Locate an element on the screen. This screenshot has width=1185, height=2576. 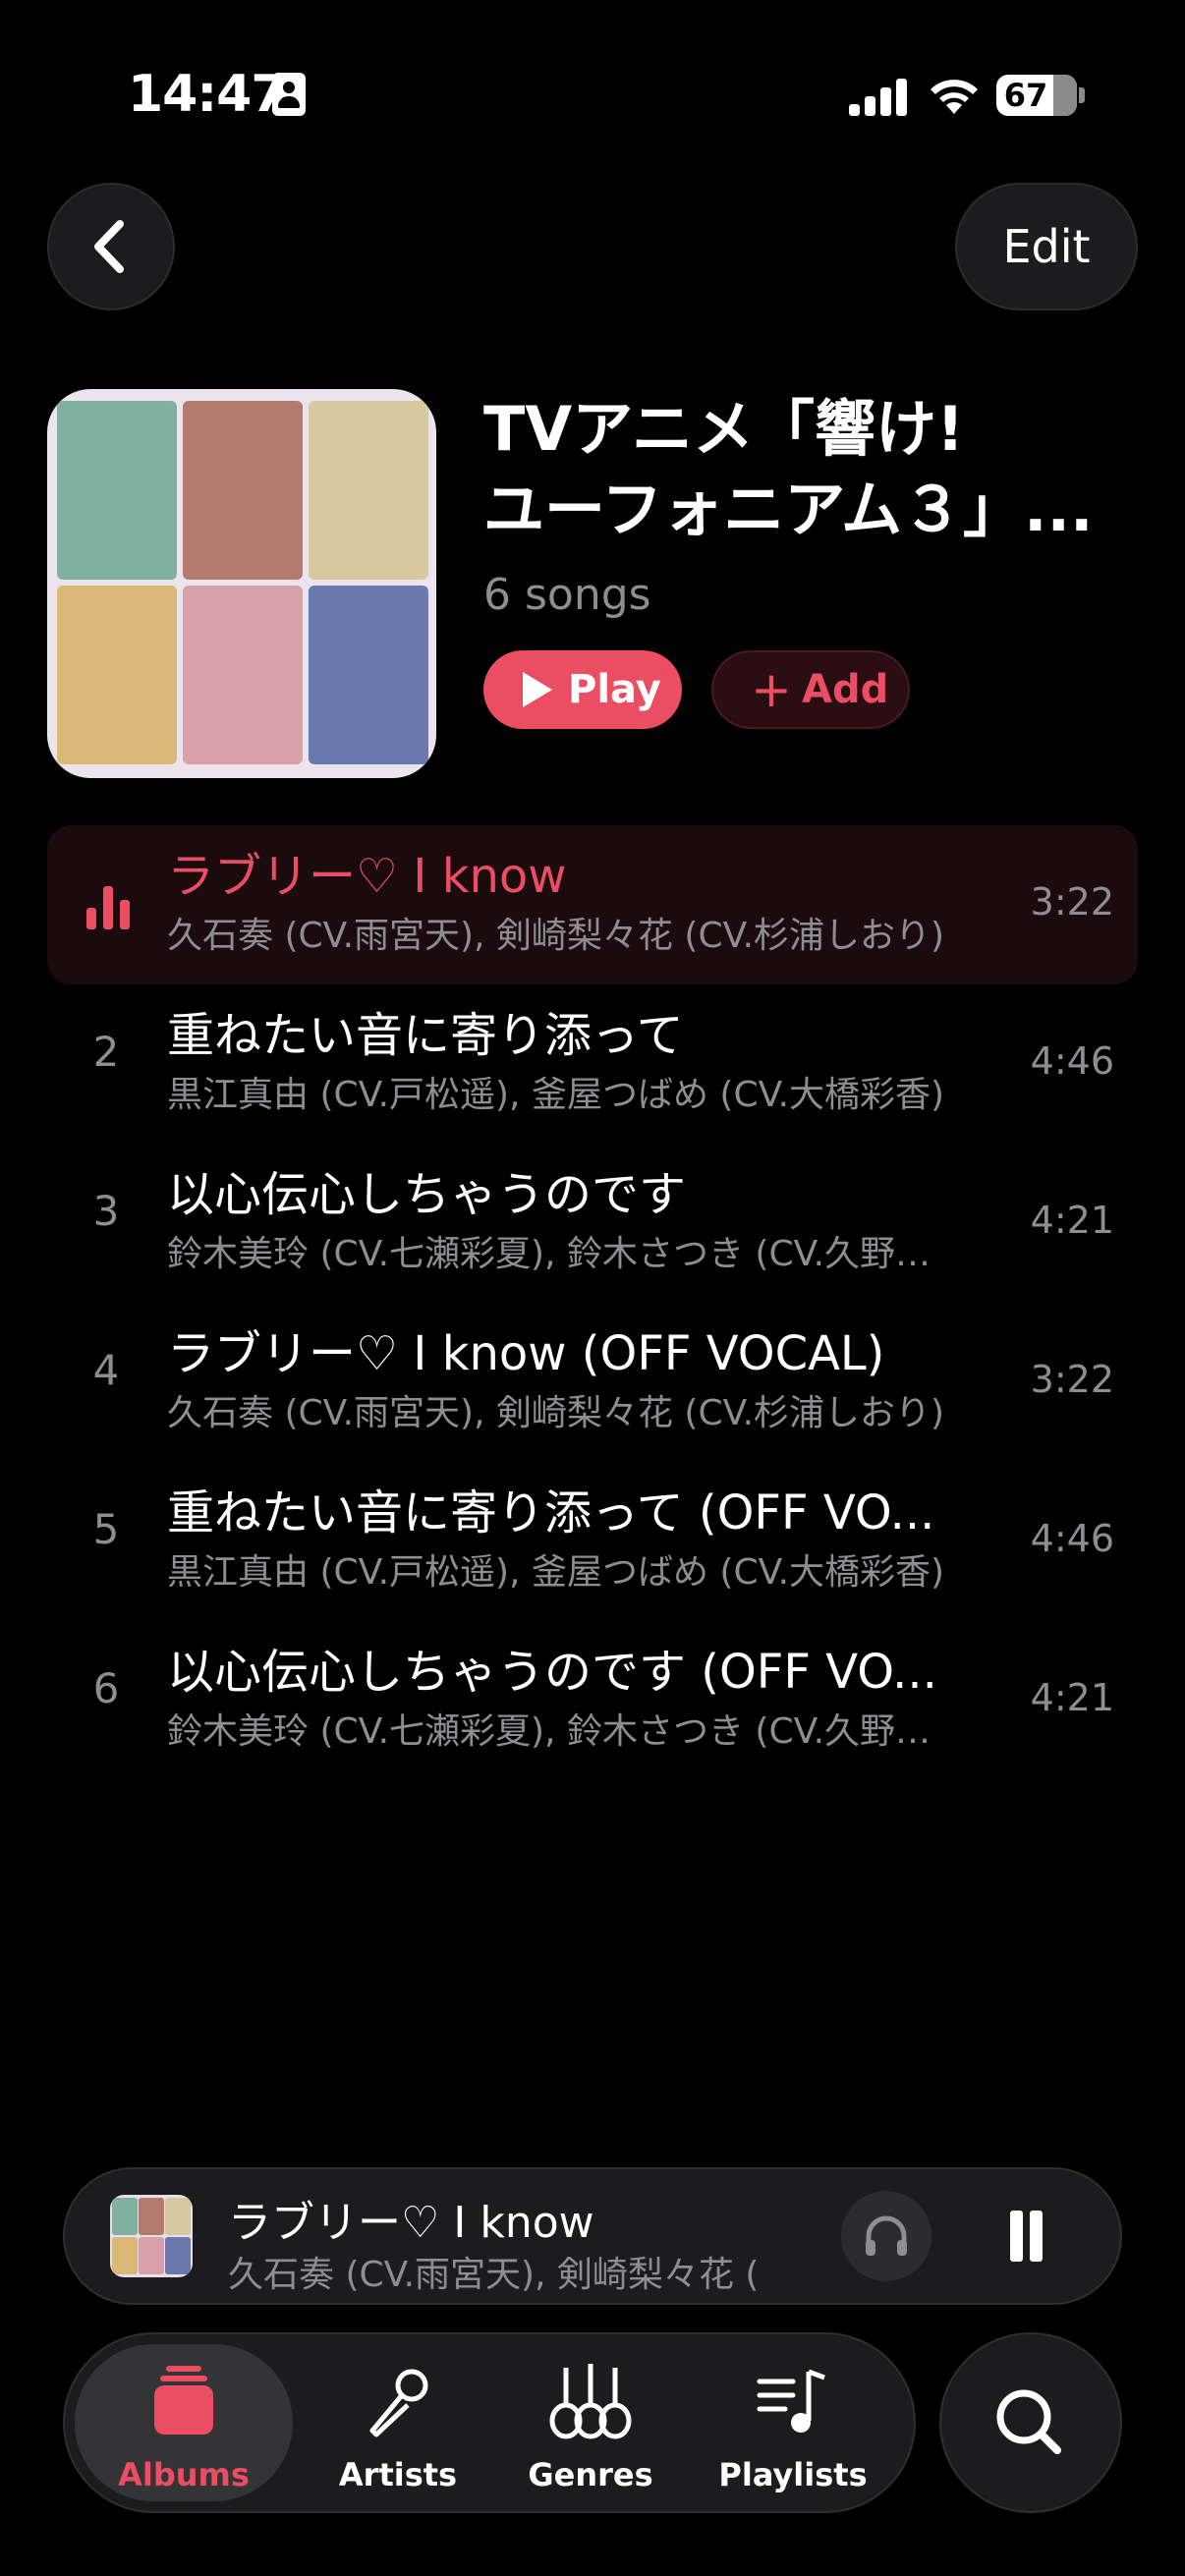
headphones-button is located at coordinates (886, 2236).